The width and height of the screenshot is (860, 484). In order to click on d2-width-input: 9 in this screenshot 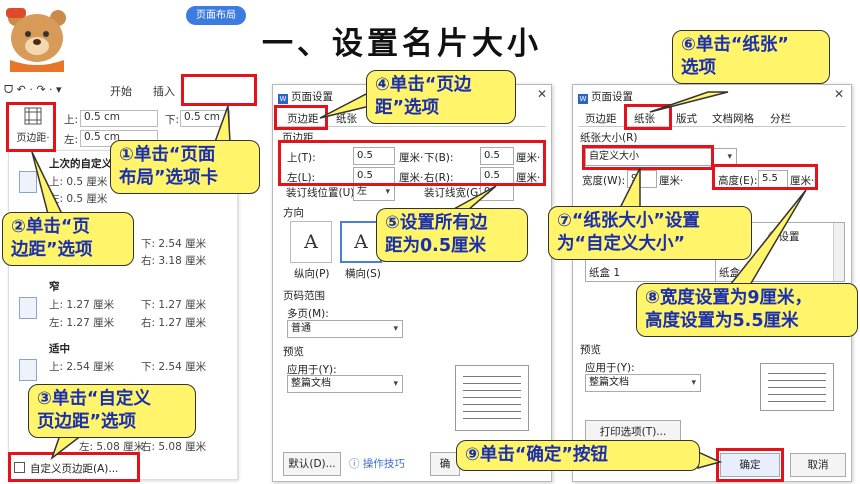, I will do `click(642, 179)`.